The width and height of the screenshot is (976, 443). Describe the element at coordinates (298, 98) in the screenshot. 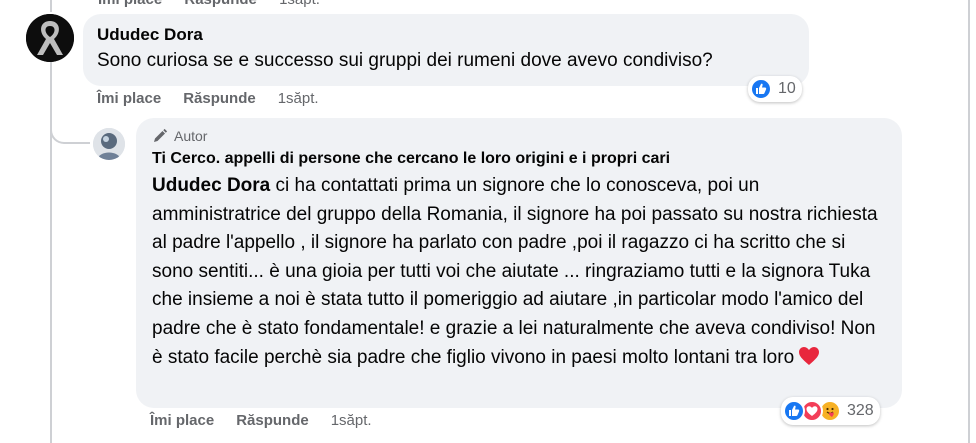

I see `comment-timestamp: 1săpt.` at that location.